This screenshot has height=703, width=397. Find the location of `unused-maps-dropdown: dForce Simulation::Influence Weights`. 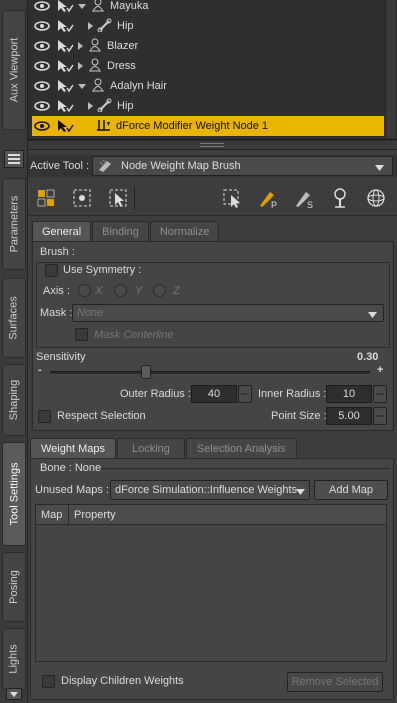

unused-maps-dropdown: dForce Simulation::Influence Weights is located at coordinates (210, 490).